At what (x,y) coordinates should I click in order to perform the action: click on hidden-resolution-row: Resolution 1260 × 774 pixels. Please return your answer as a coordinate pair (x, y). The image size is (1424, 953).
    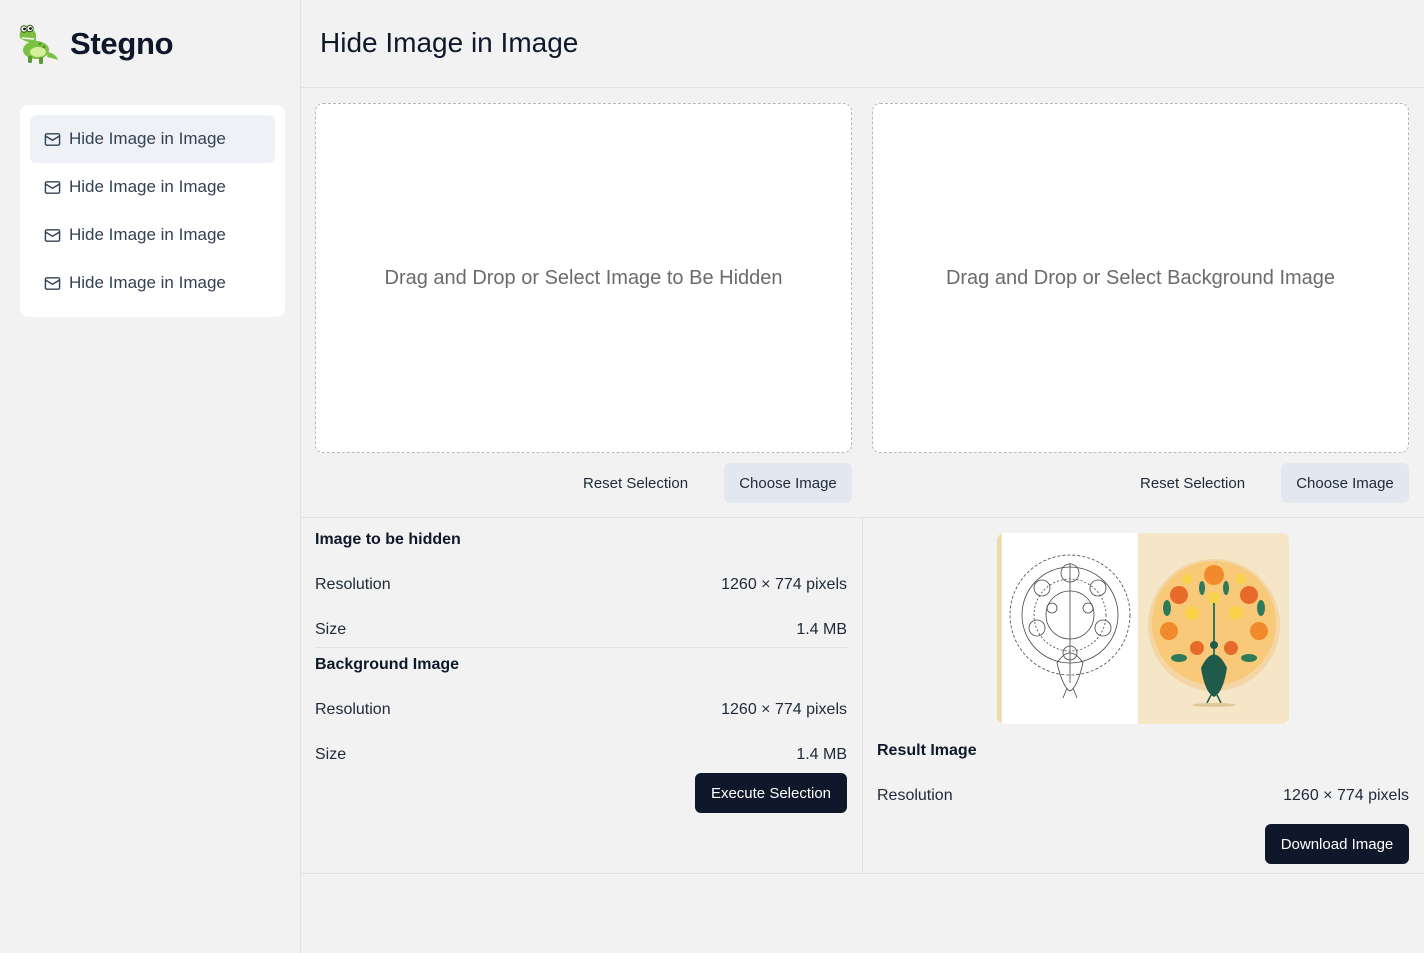
    Looking at the image, I should click on (581, 585).